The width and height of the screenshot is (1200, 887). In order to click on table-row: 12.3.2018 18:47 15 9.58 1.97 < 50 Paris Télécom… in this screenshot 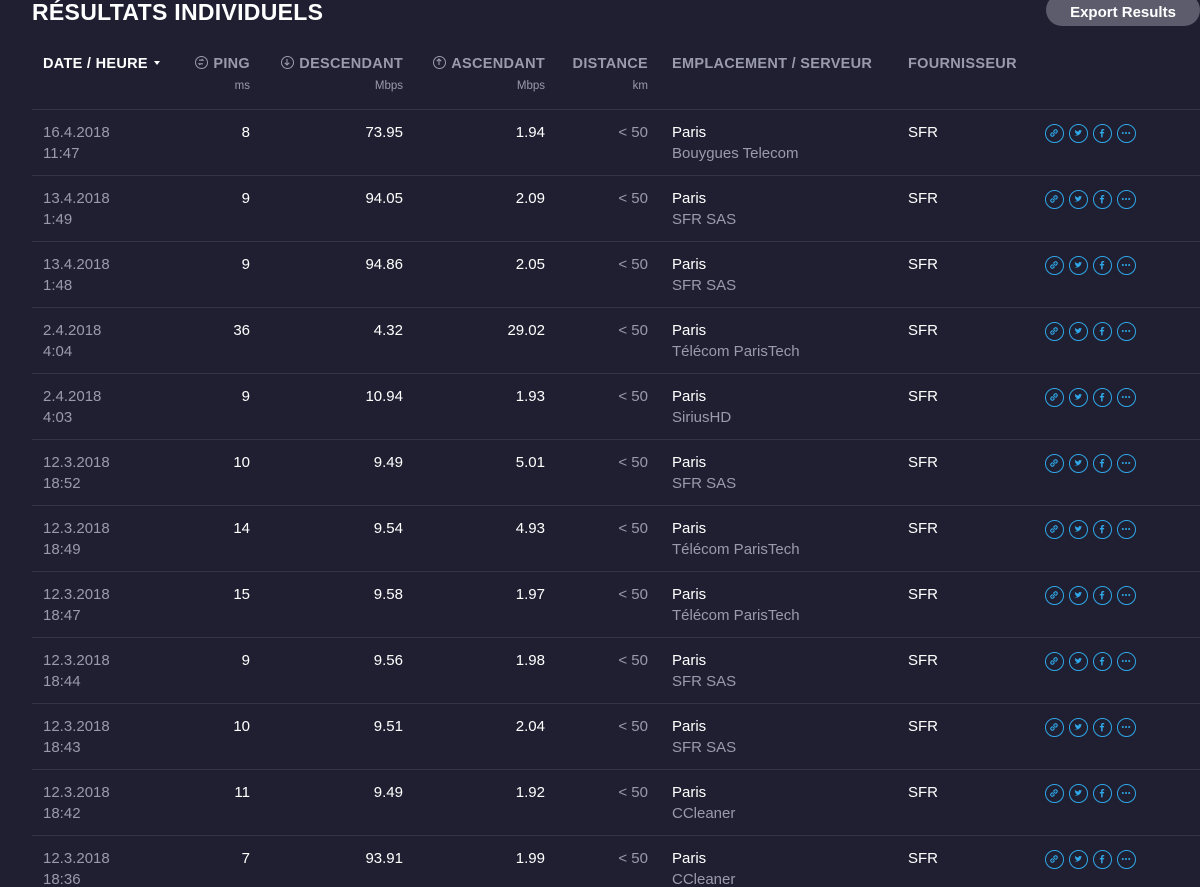, I will do `click(616, 605)`.